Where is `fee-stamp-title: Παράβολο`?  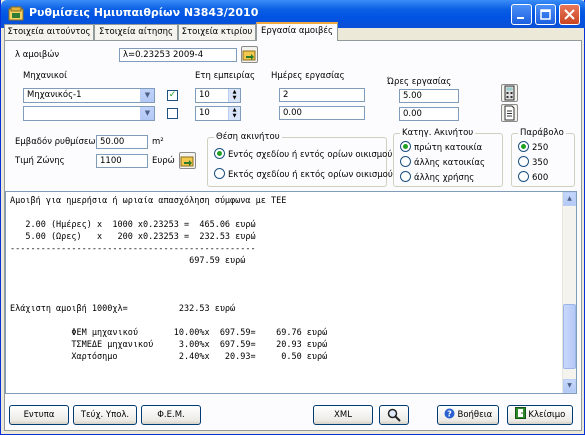
fee-stamp-title: Παράβολο is located at coordinates (542, 133).